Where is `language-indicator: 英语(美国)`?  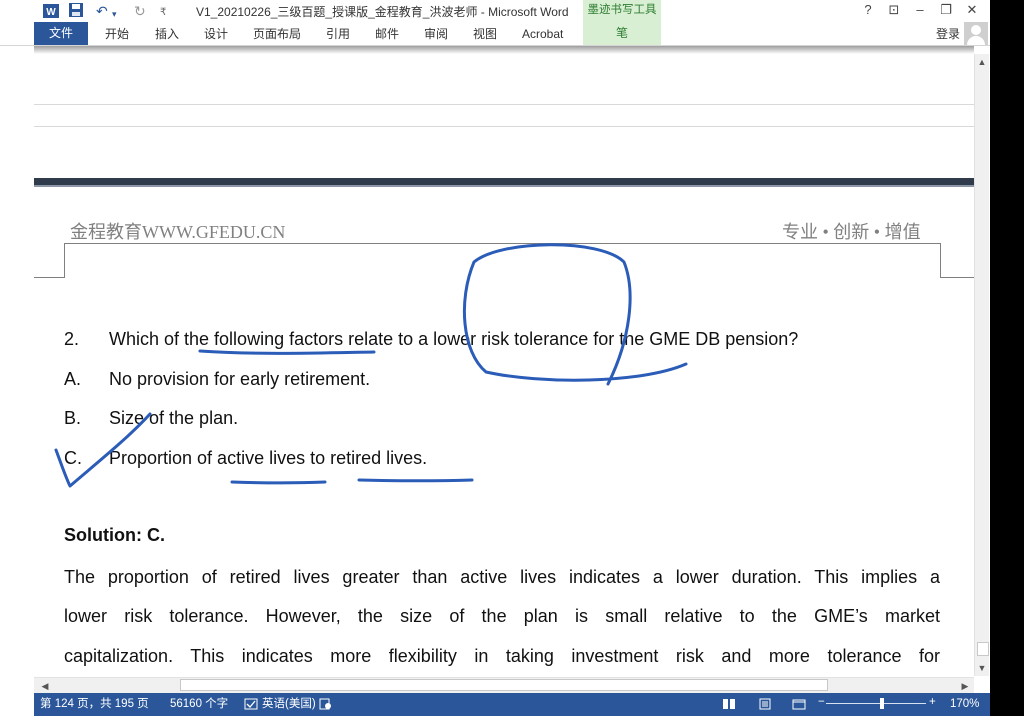
language-indicator: 英语(美国) is located at coordinates (289, 704).